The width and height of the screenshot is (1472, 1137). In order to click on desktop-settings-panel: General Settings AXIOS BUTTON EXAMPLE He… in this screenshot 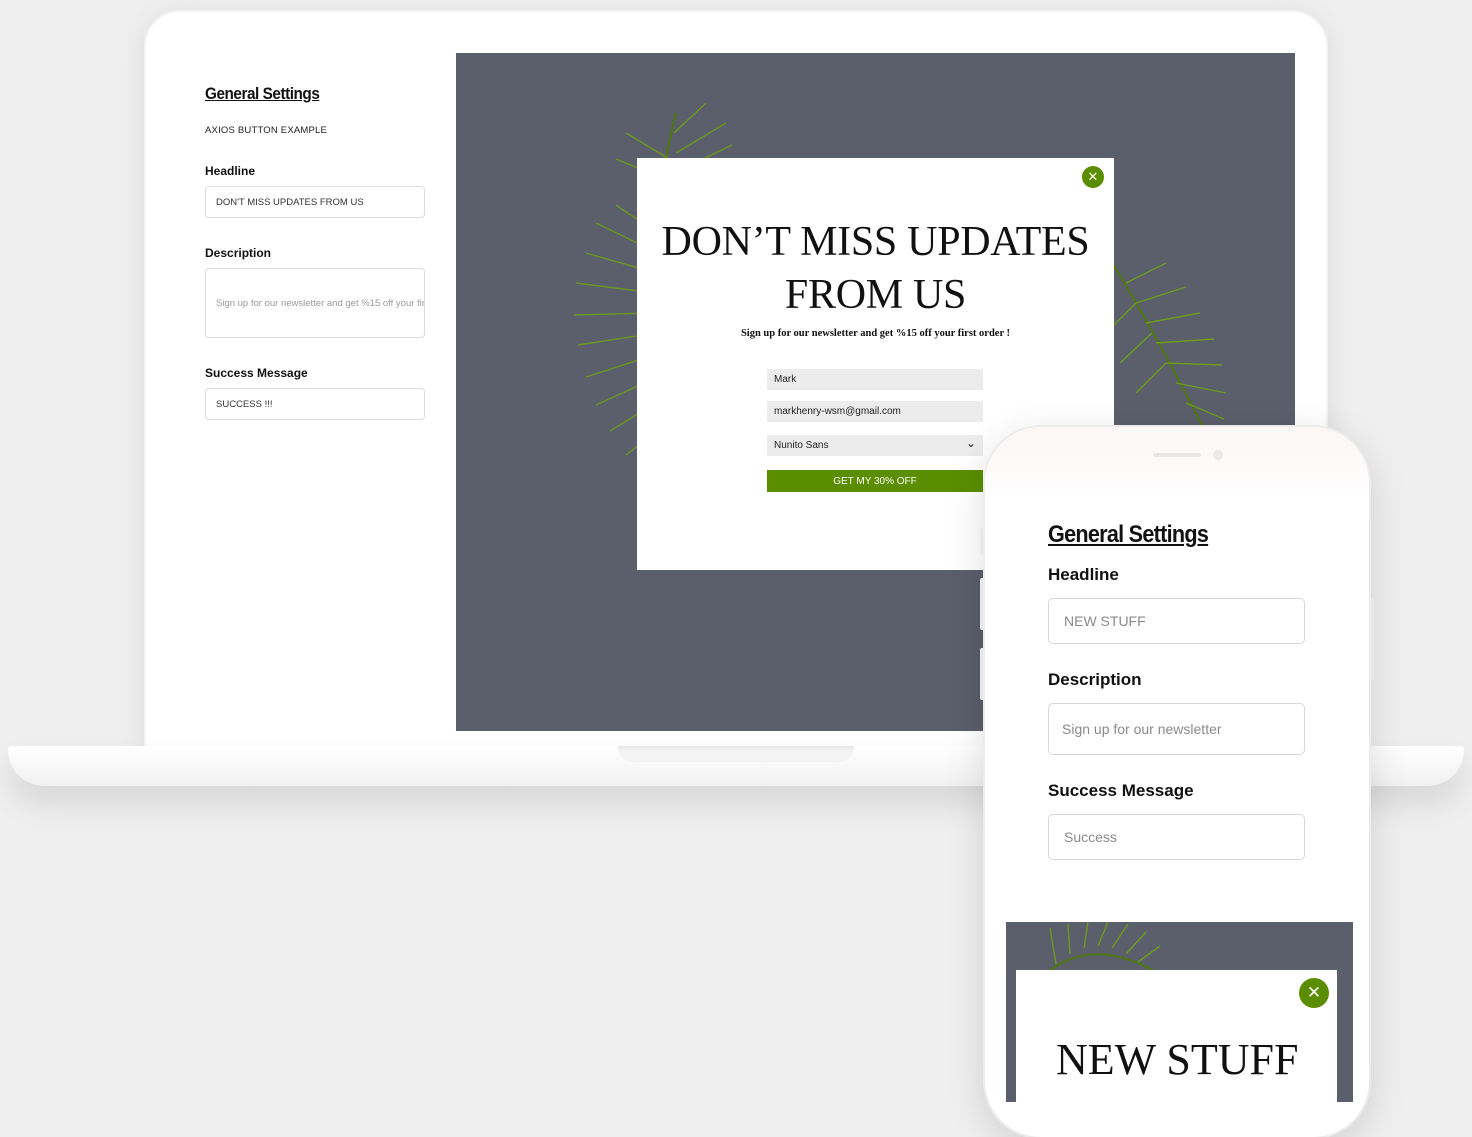, I will do `click(320, 252)`.